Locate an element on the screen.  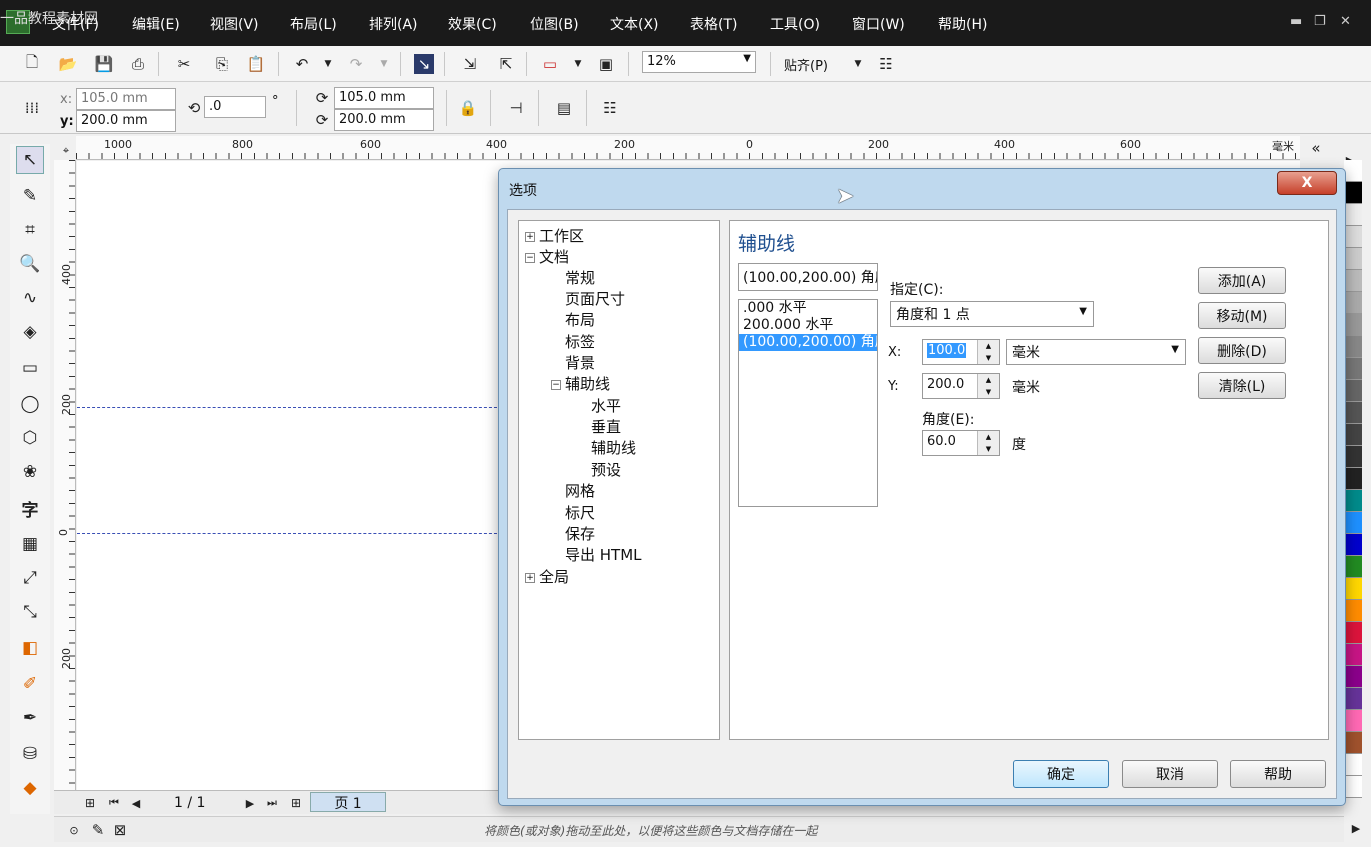
color-palette is located at coordinates (1353, 485).